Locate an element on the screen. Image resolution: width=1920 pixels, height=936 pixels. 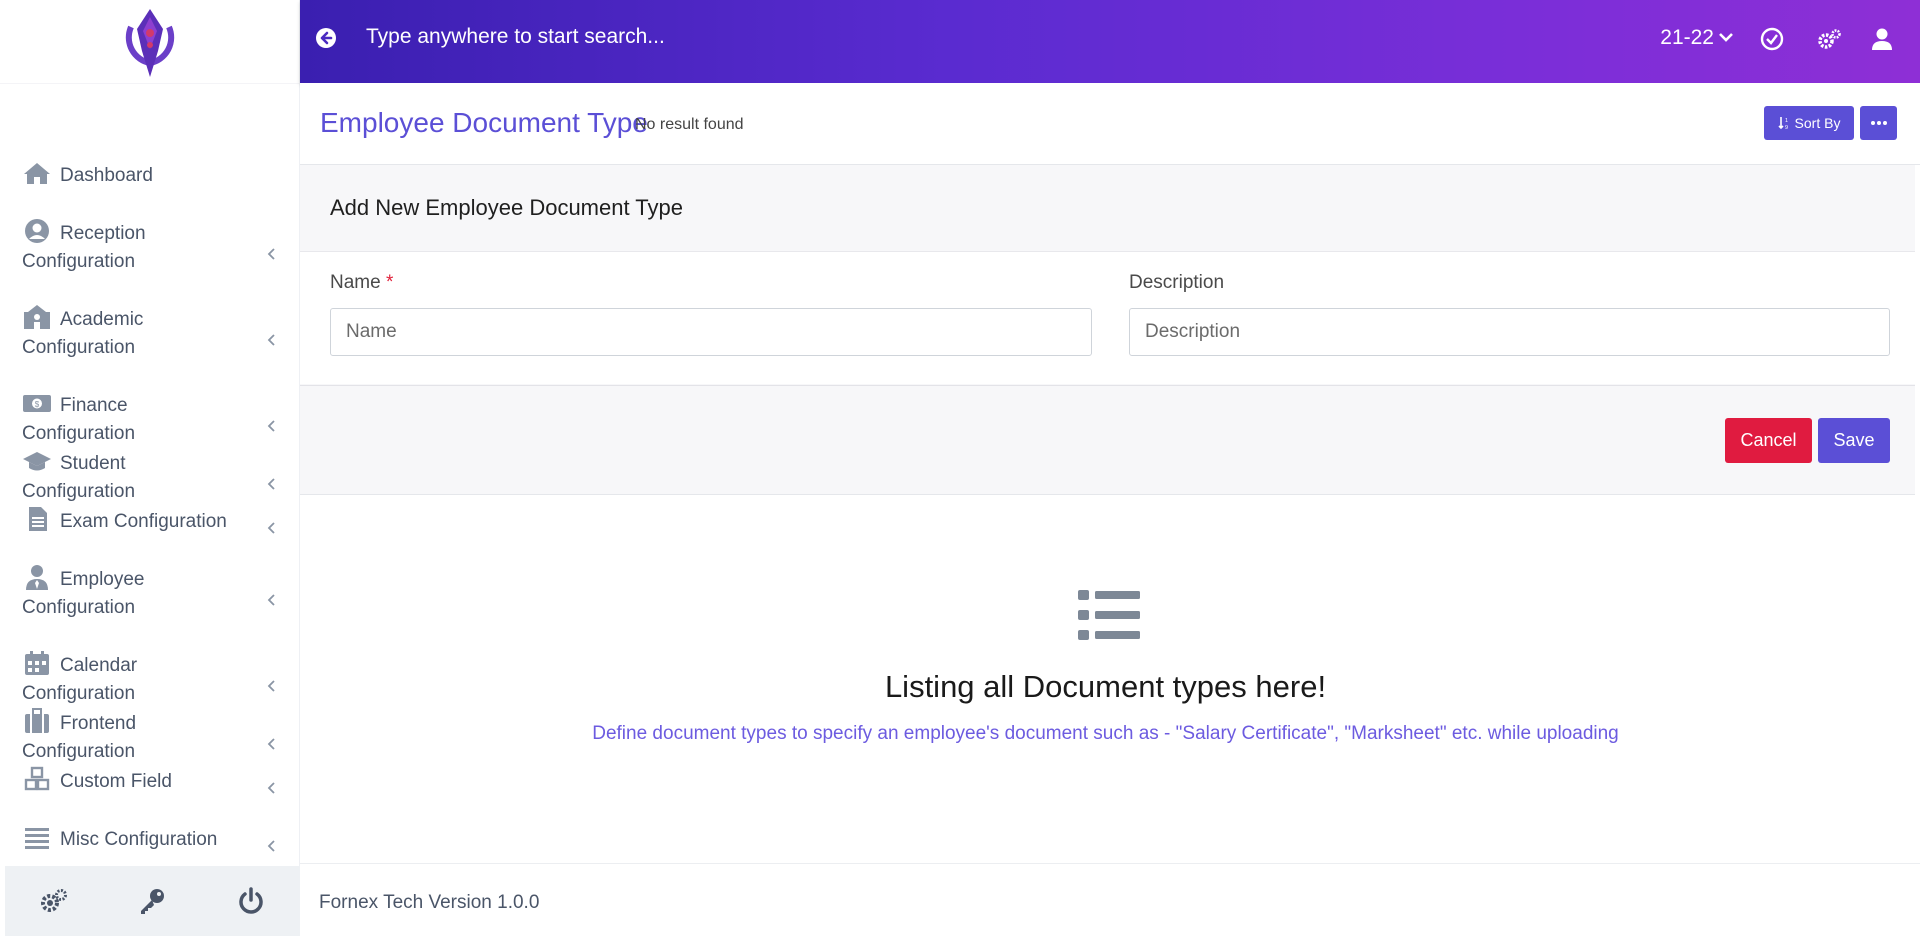
save-button: Save is located at coordinates (1854, 440).